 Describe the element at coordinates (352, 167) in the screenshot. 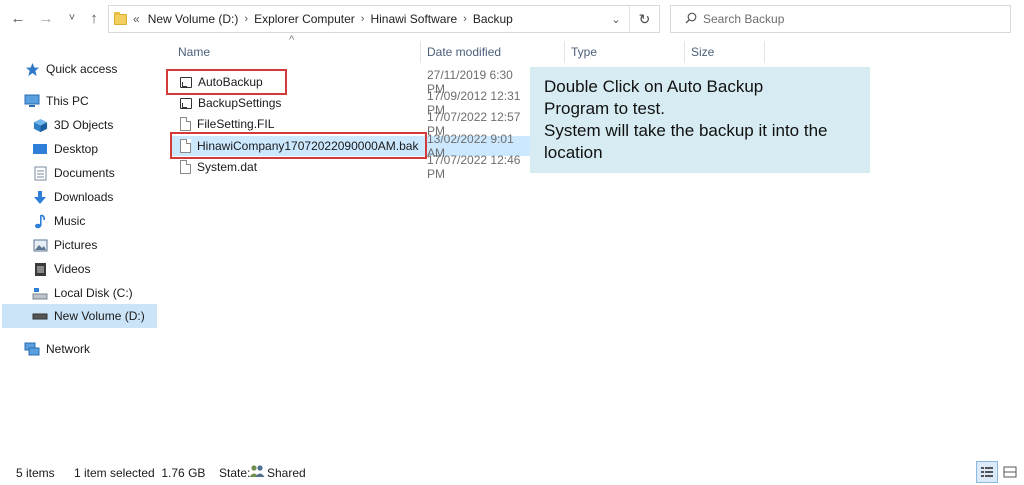

I see `table-row: System.dat 17/07/2022 12:46 PM` at that location.